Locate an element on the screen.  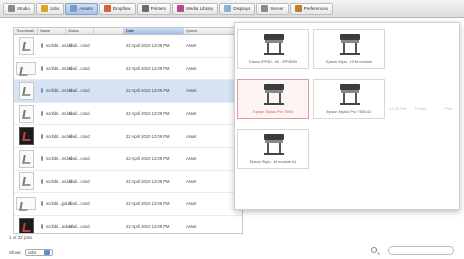
show-filter: Show: Jobs is located at coordinates (31, 252).